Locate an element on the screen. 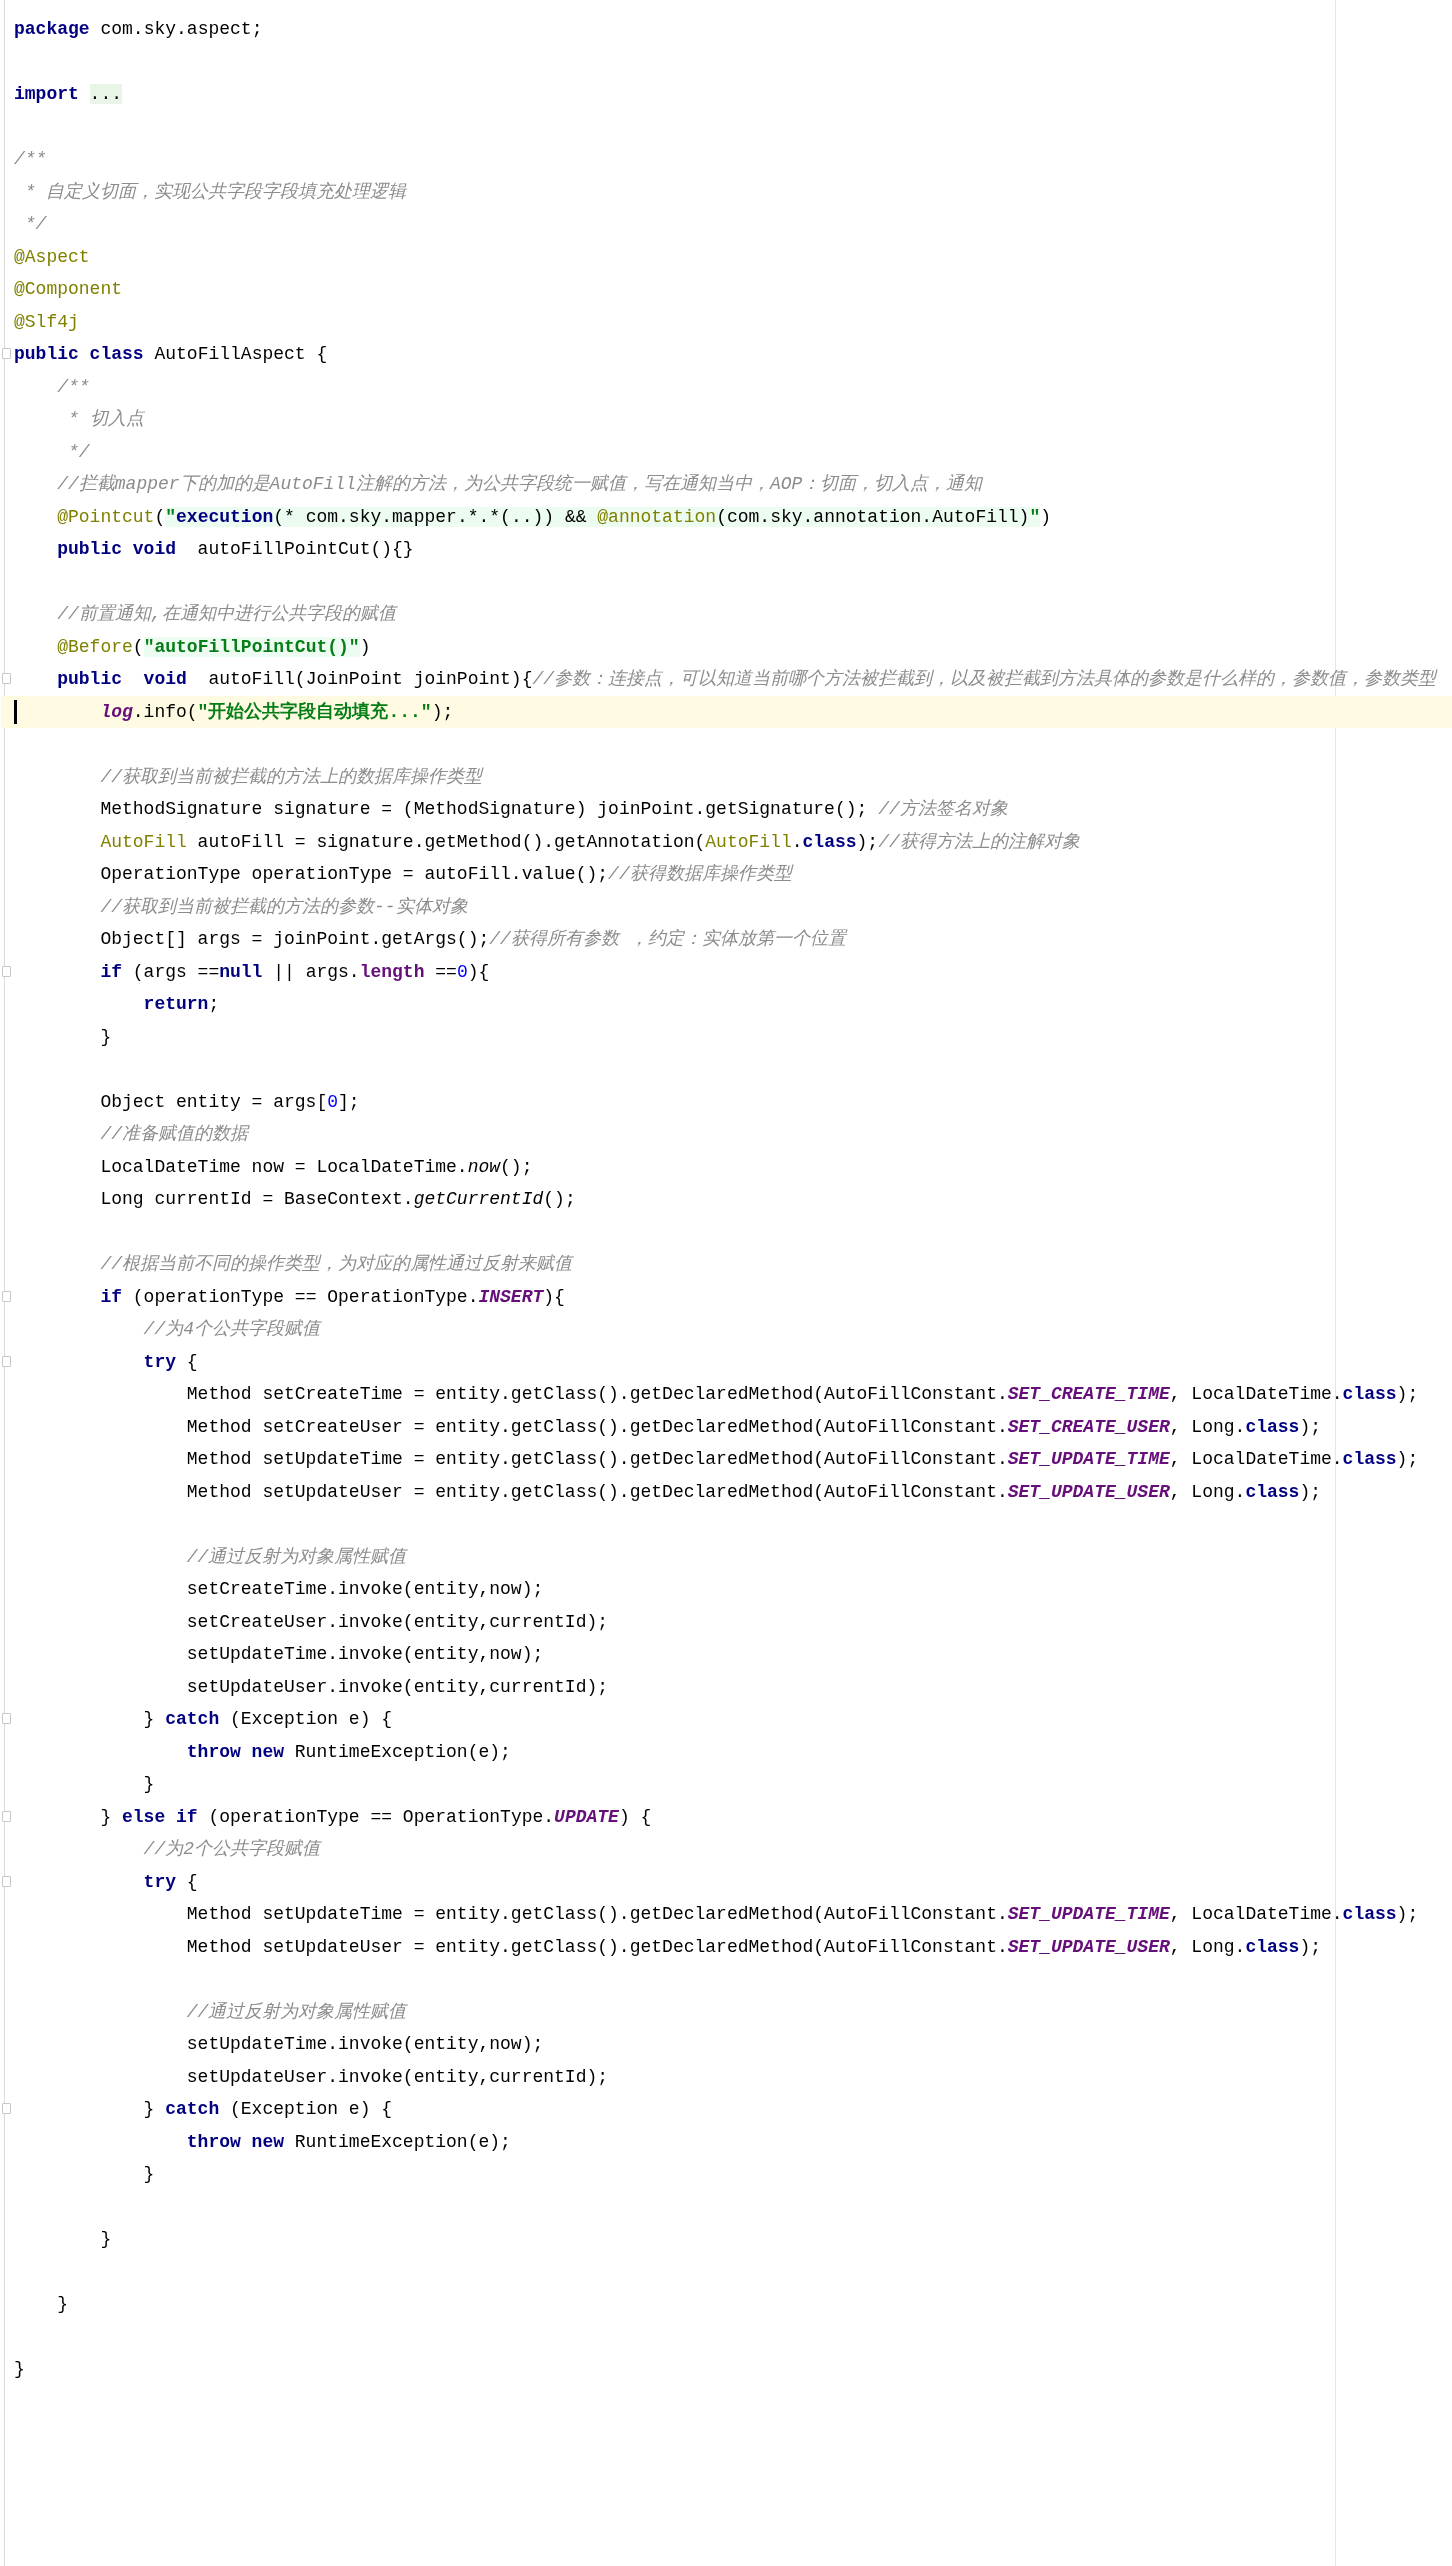 The height and width of the screenshot is (2566, 1452). code-line: @Component is located at coordinates (68, 289).